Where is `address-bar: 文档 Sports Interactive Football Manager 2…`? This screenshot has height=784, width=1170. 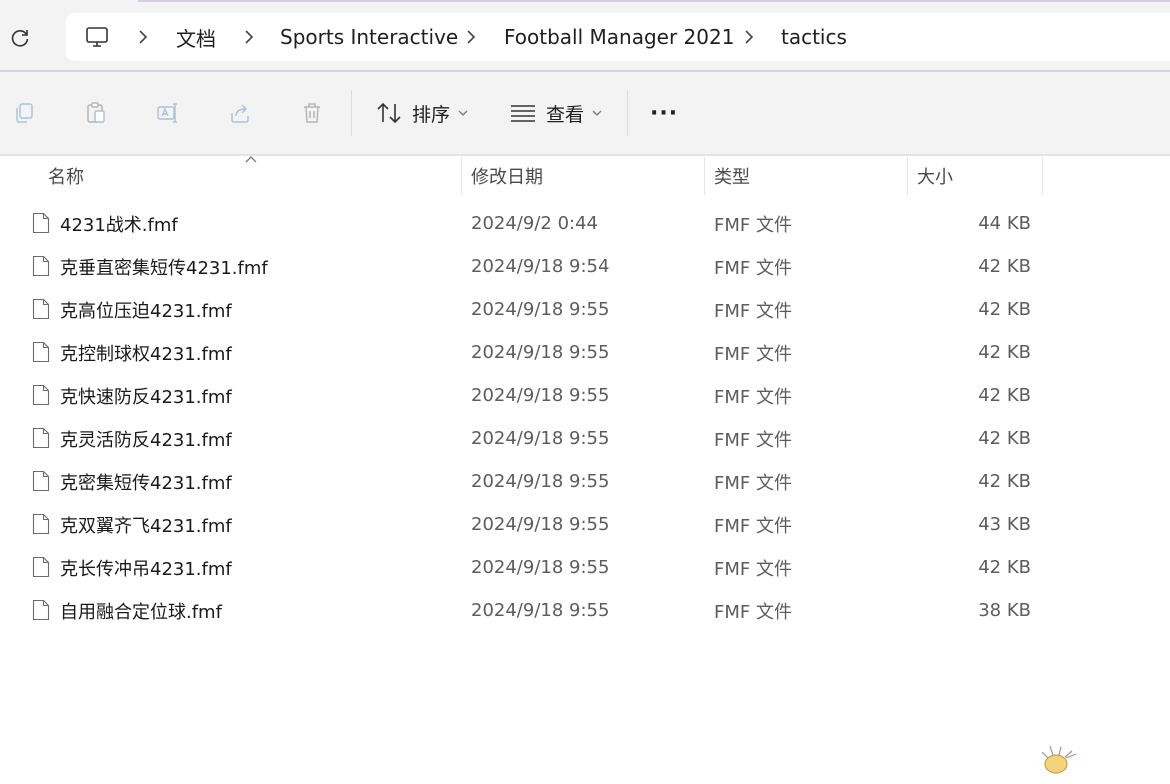 address-bar: 文档 Sports Interactive Football Manager 2… is located at coordinates (618, 37).